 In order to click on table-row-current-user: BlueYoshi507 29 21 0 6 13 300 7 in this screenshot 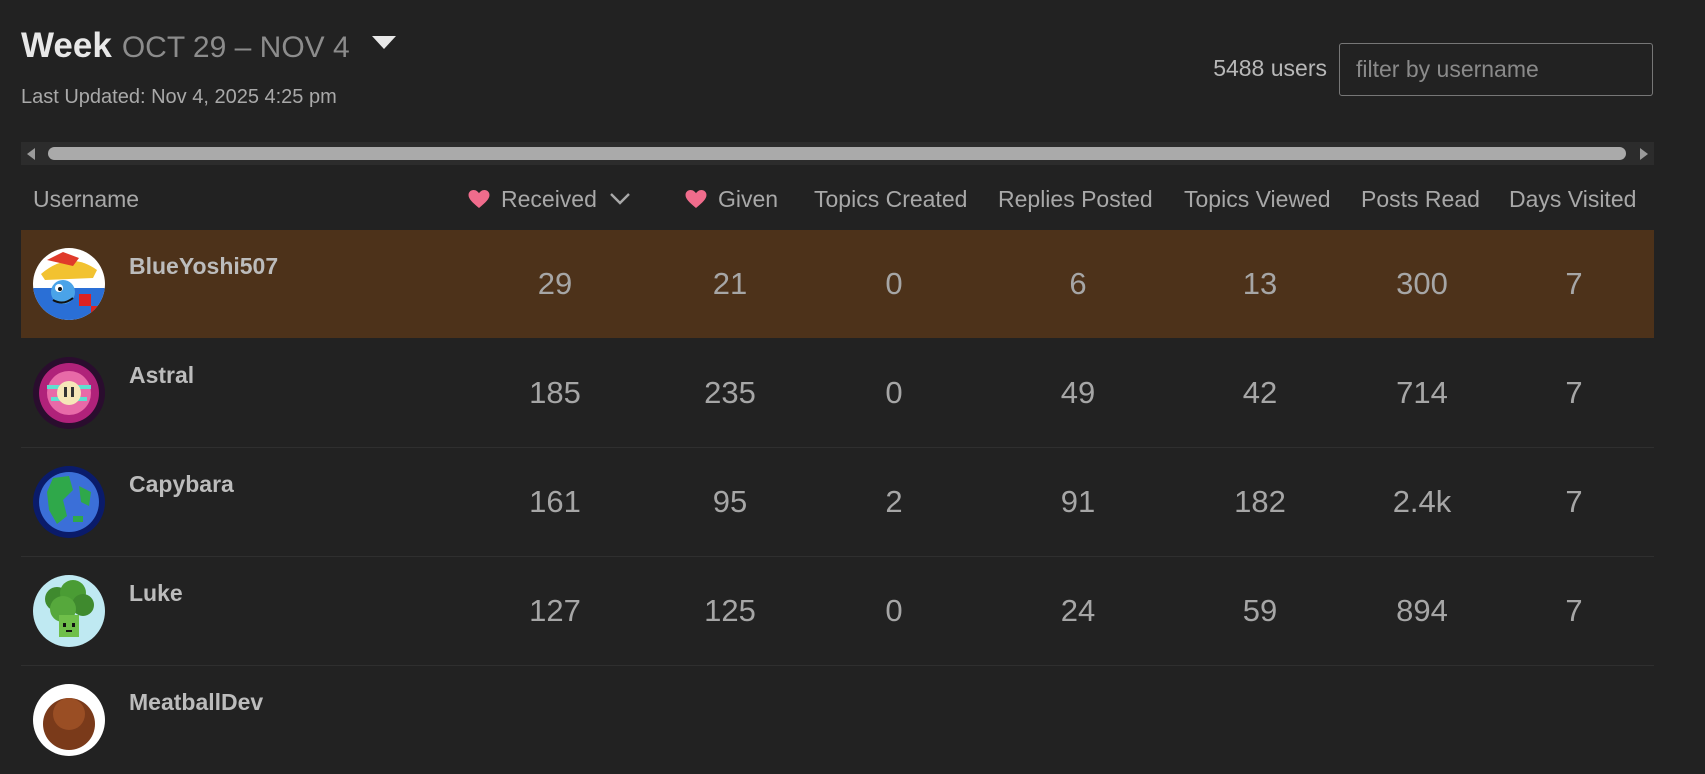, I will do `click(837, 284)`.